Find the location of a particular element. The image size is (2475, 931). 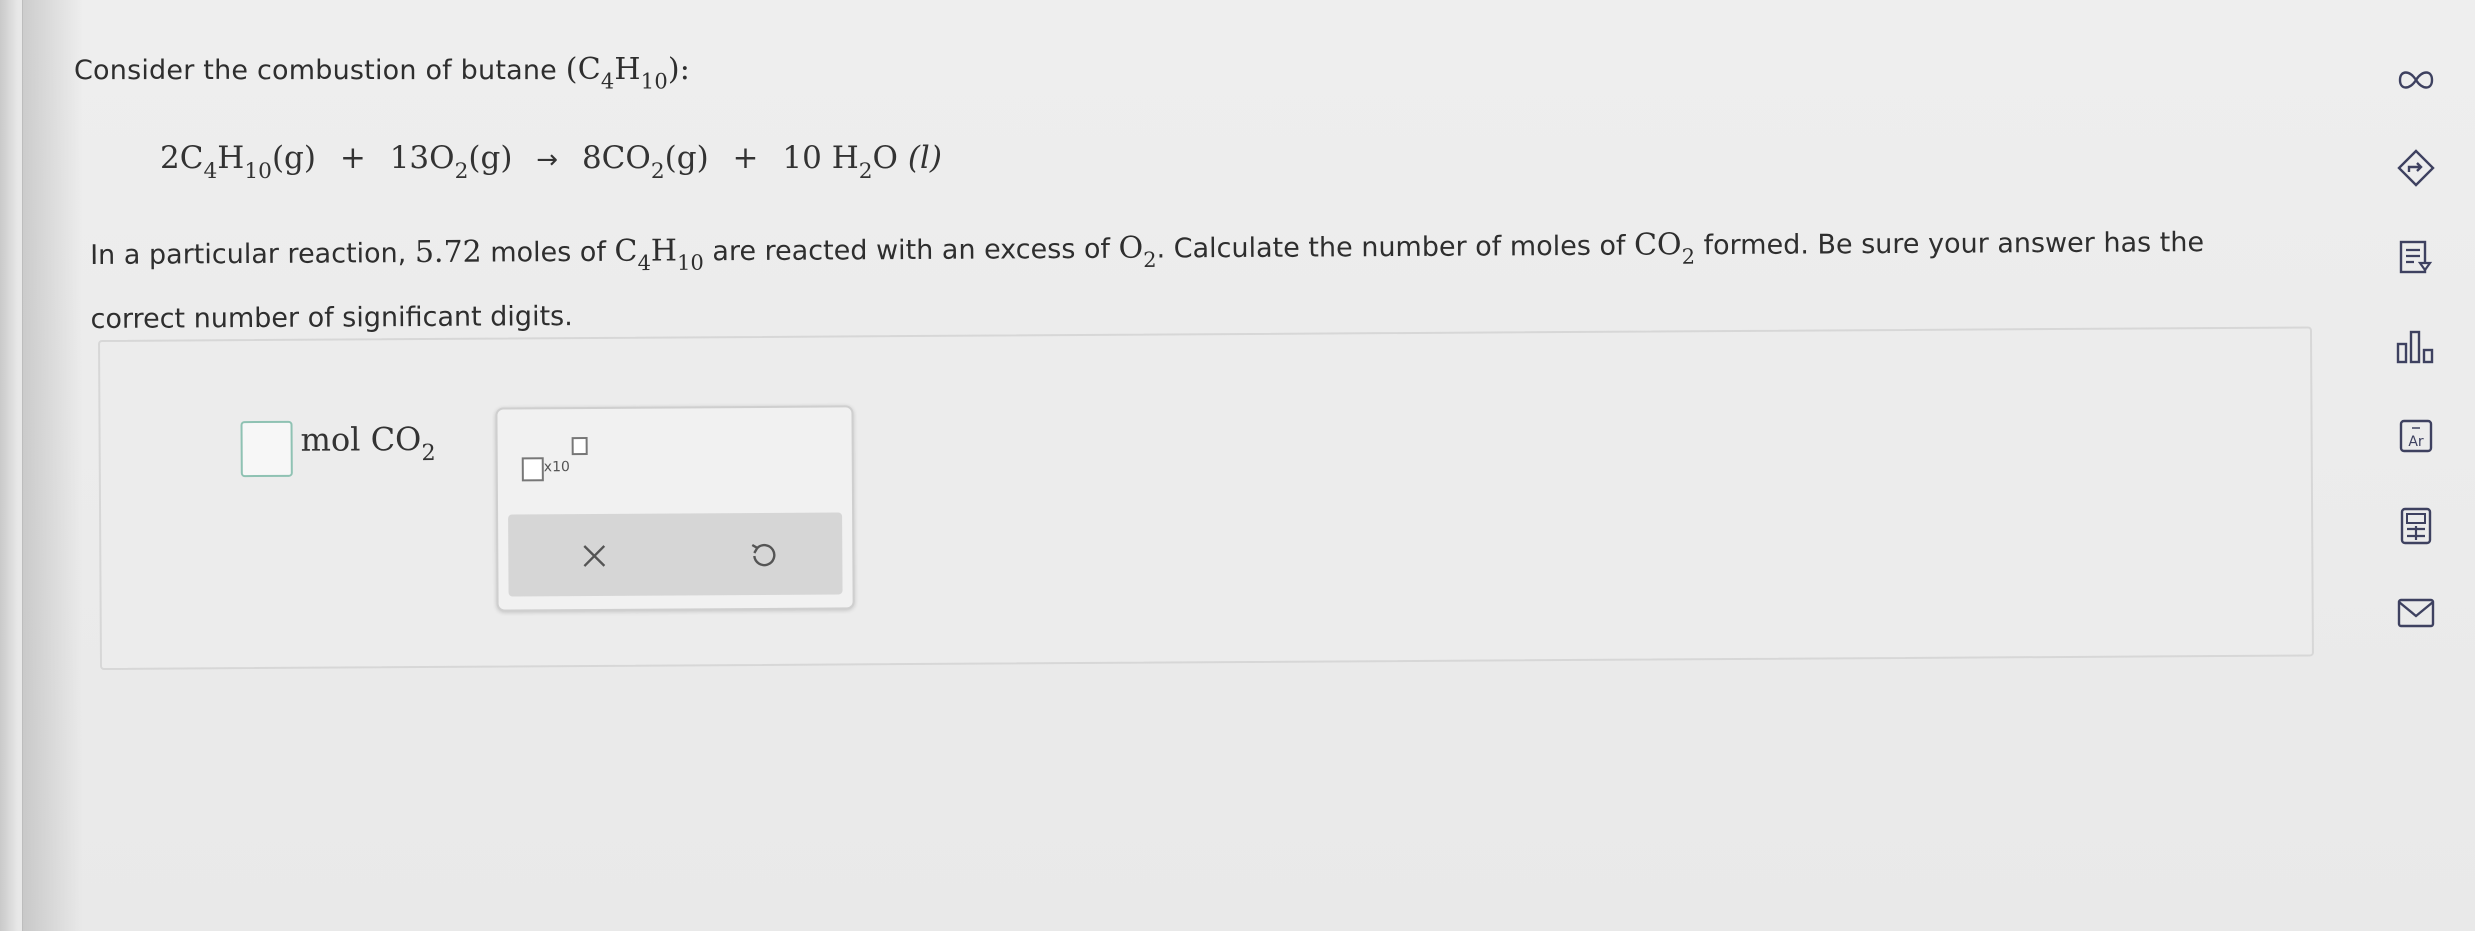

eq-coef: 10 is located at coordinates (802, 158).